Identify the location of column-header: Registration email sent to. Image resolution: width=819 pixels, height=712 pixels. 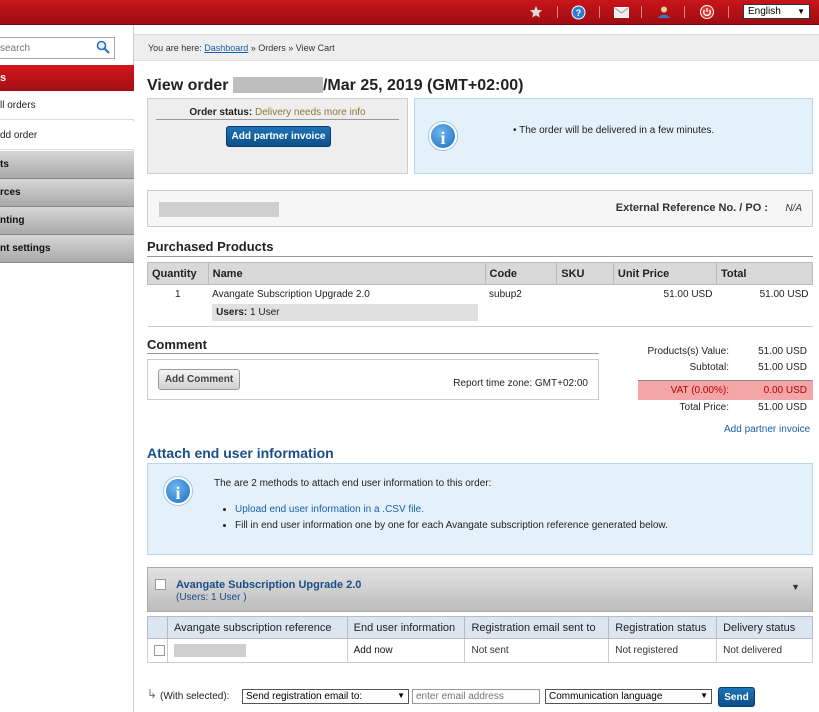
(537, 627).